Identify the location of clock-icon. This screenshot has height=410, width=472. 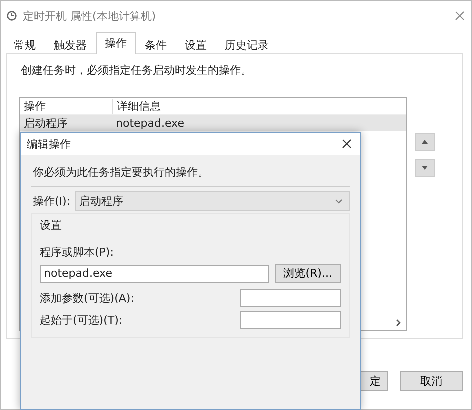
(12, 16).